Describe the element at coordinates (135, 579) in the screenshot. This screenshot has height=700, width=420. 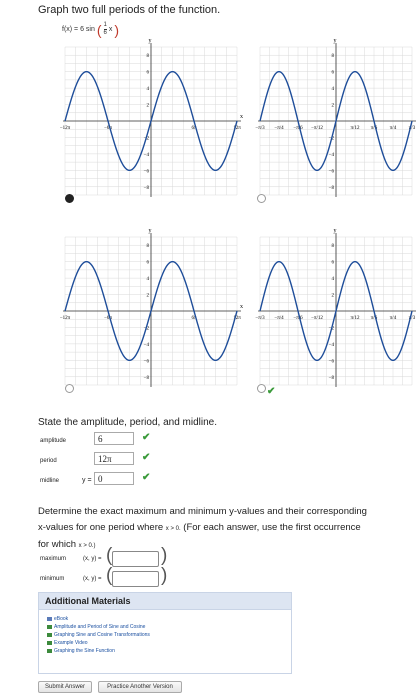
I see `minimum-field` at that location.